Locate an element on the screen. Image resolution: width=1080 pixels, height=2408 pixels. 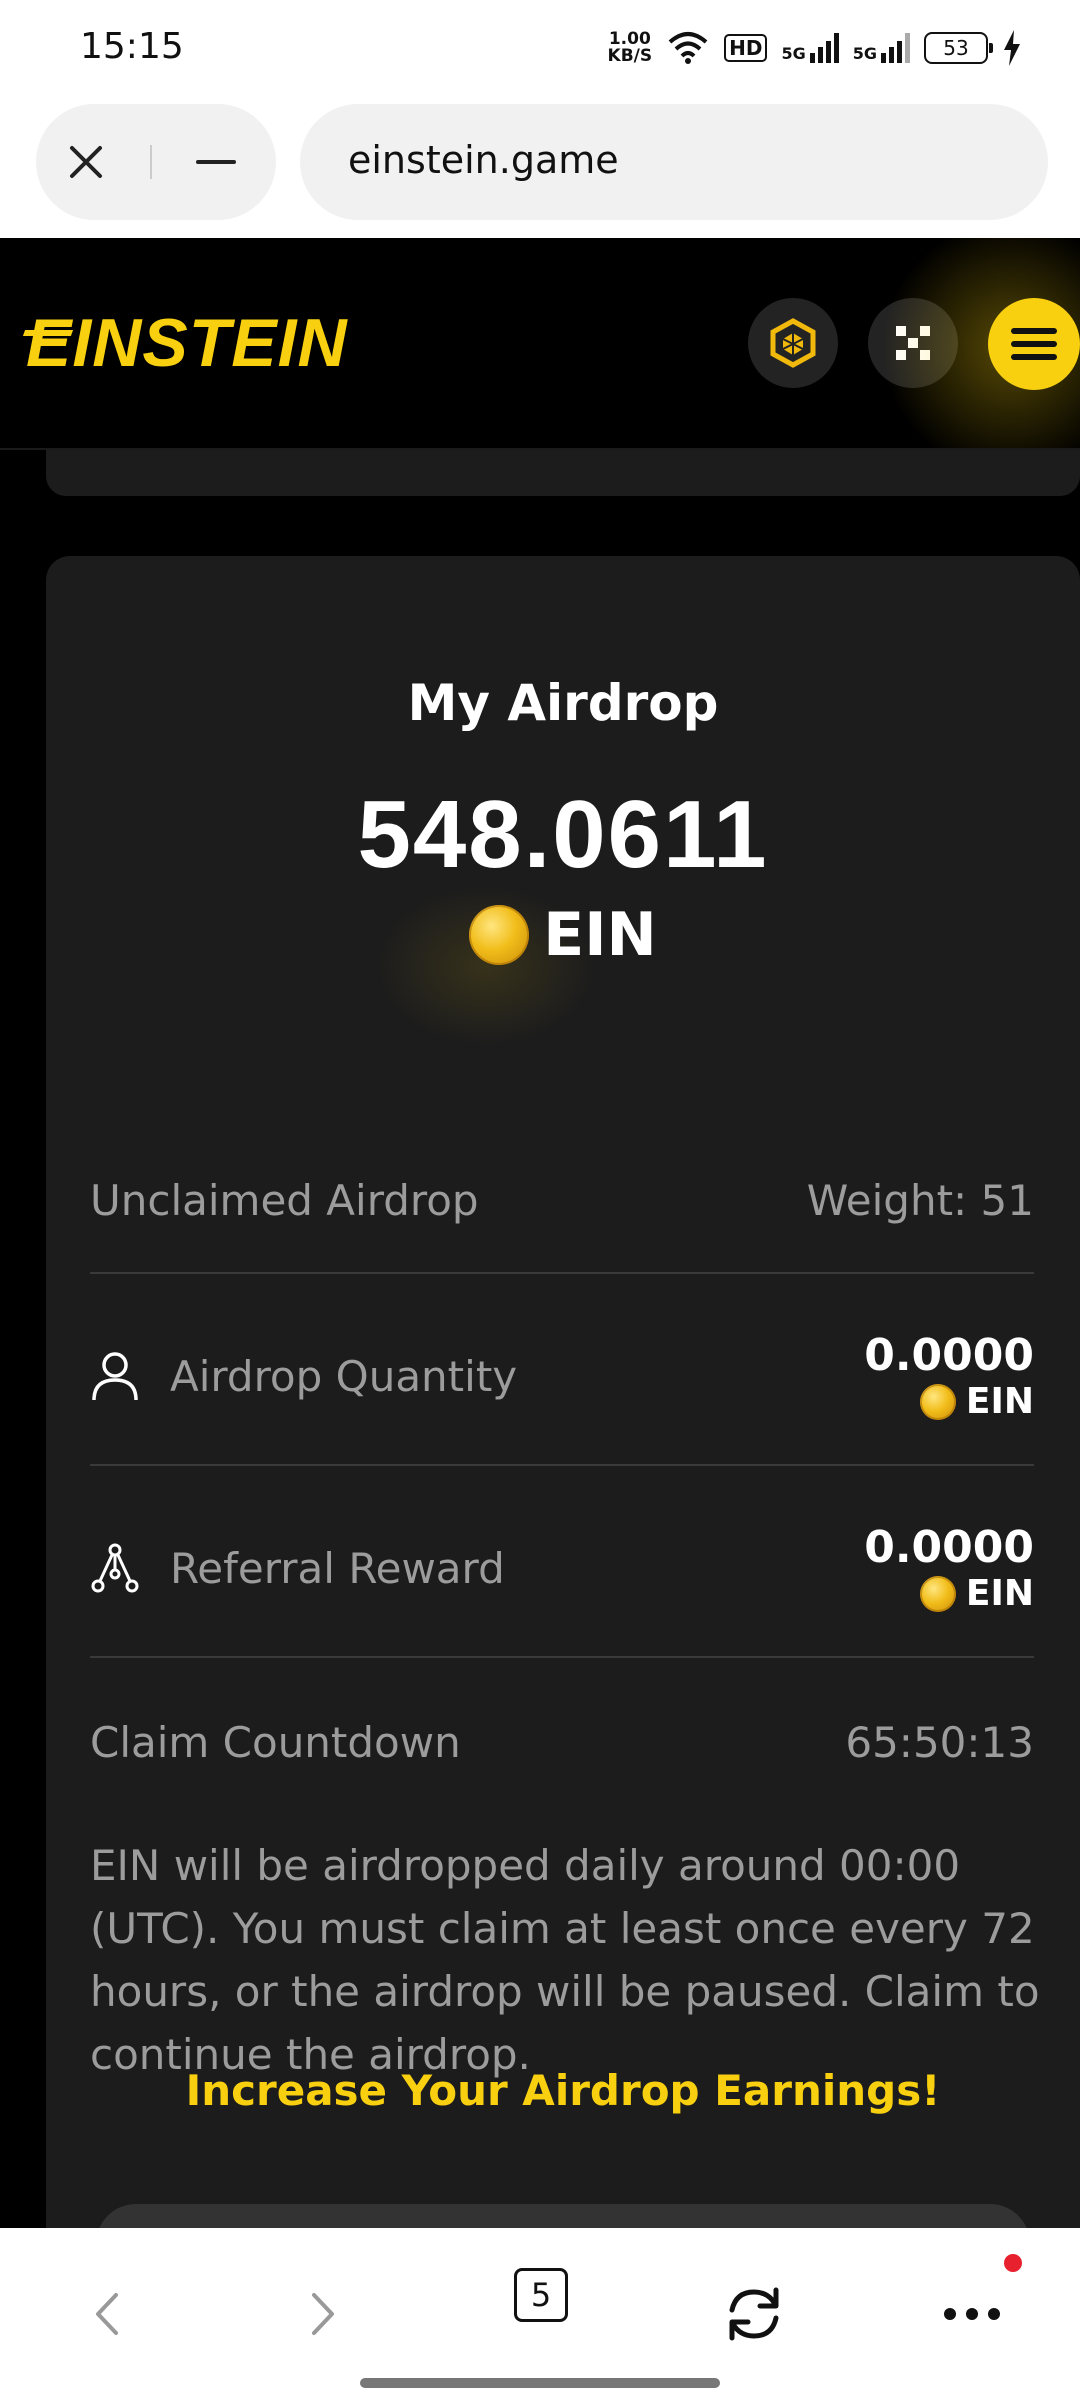
close-tab-button is located at coordinates (86, 162).